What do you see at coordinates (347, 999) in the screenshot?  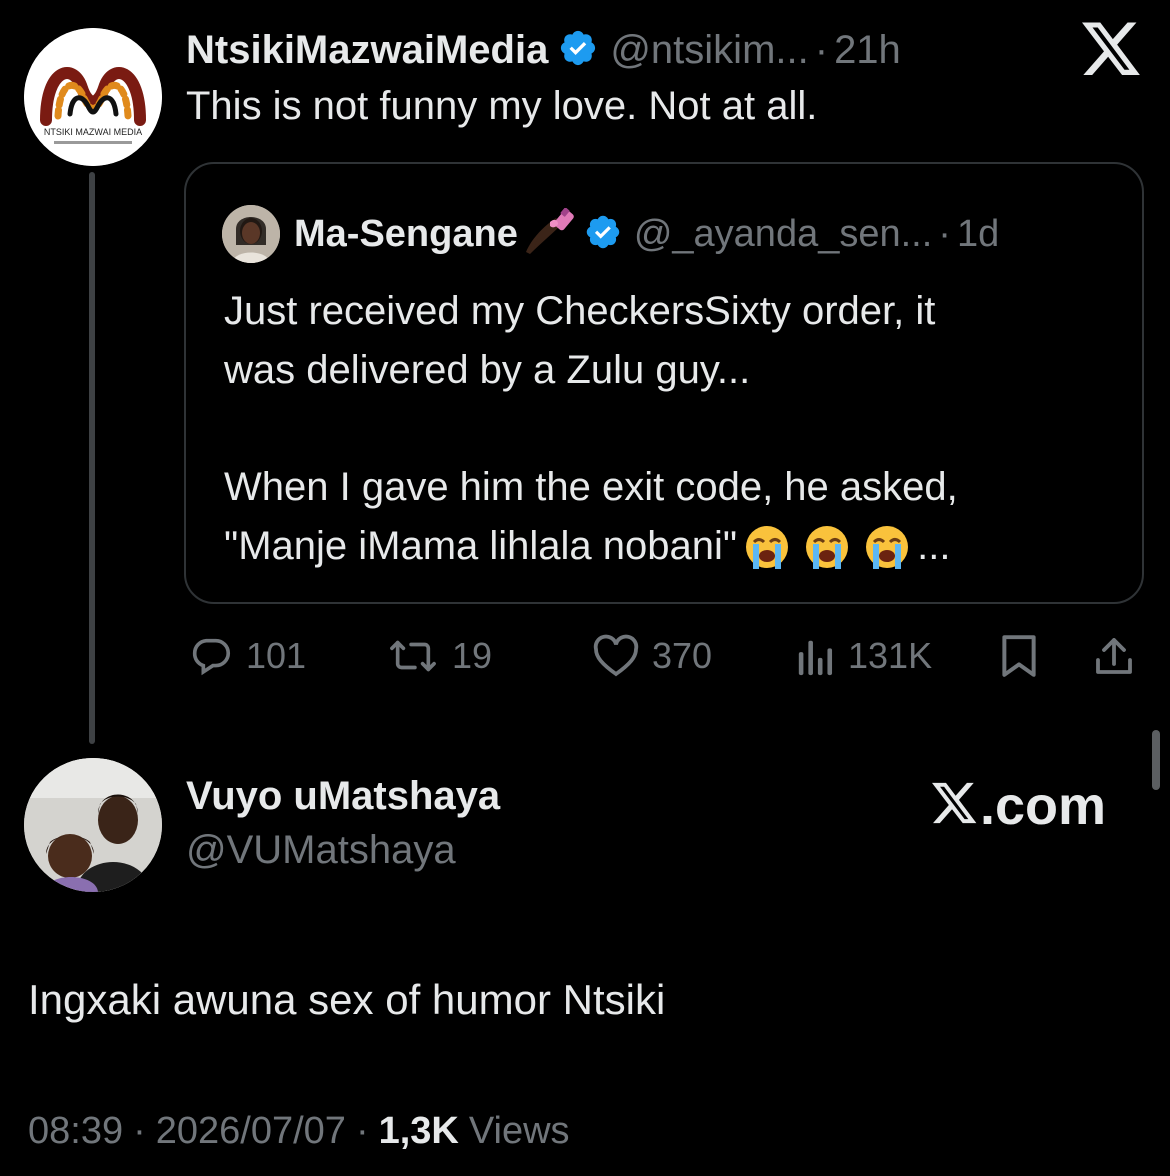 I see `reply-tweet-text: Ingxaki awuna sex of humor Ntsiki` at bounding box center [347, 999].